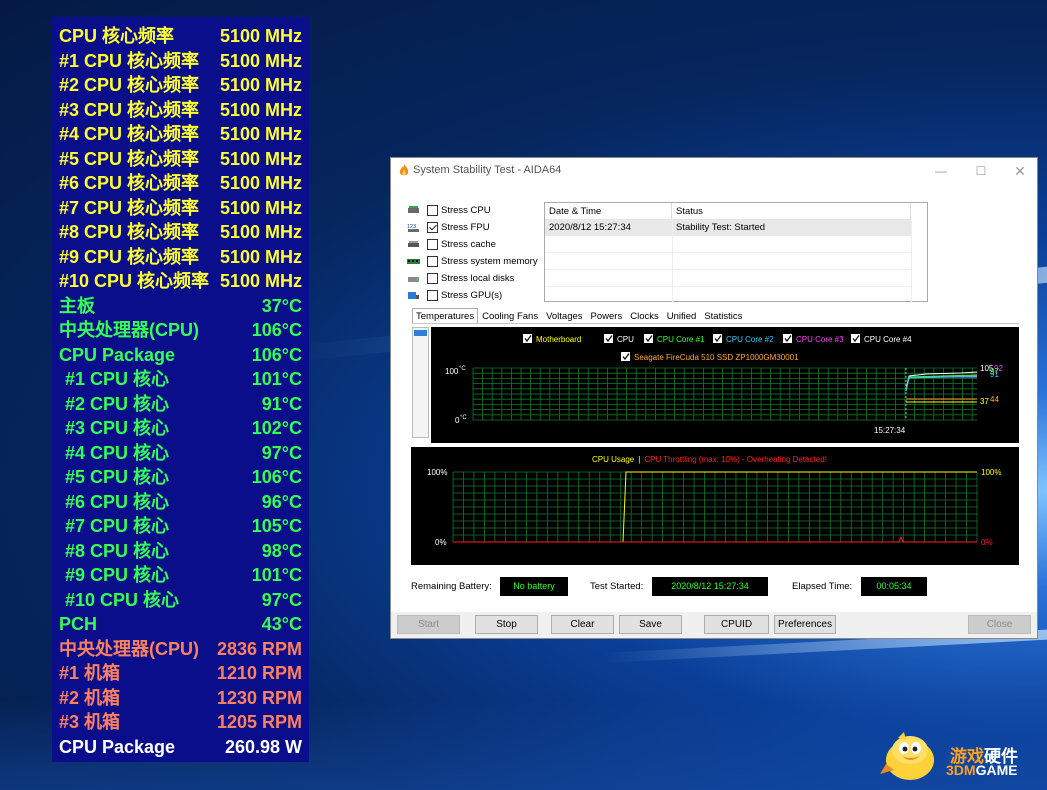 This screenshot has width=1047, height=790. What do you see at coordinates (276, 575) in the screenshot?
I see `osd-sensor-value: 101°C` at bounding box center [276, 575].